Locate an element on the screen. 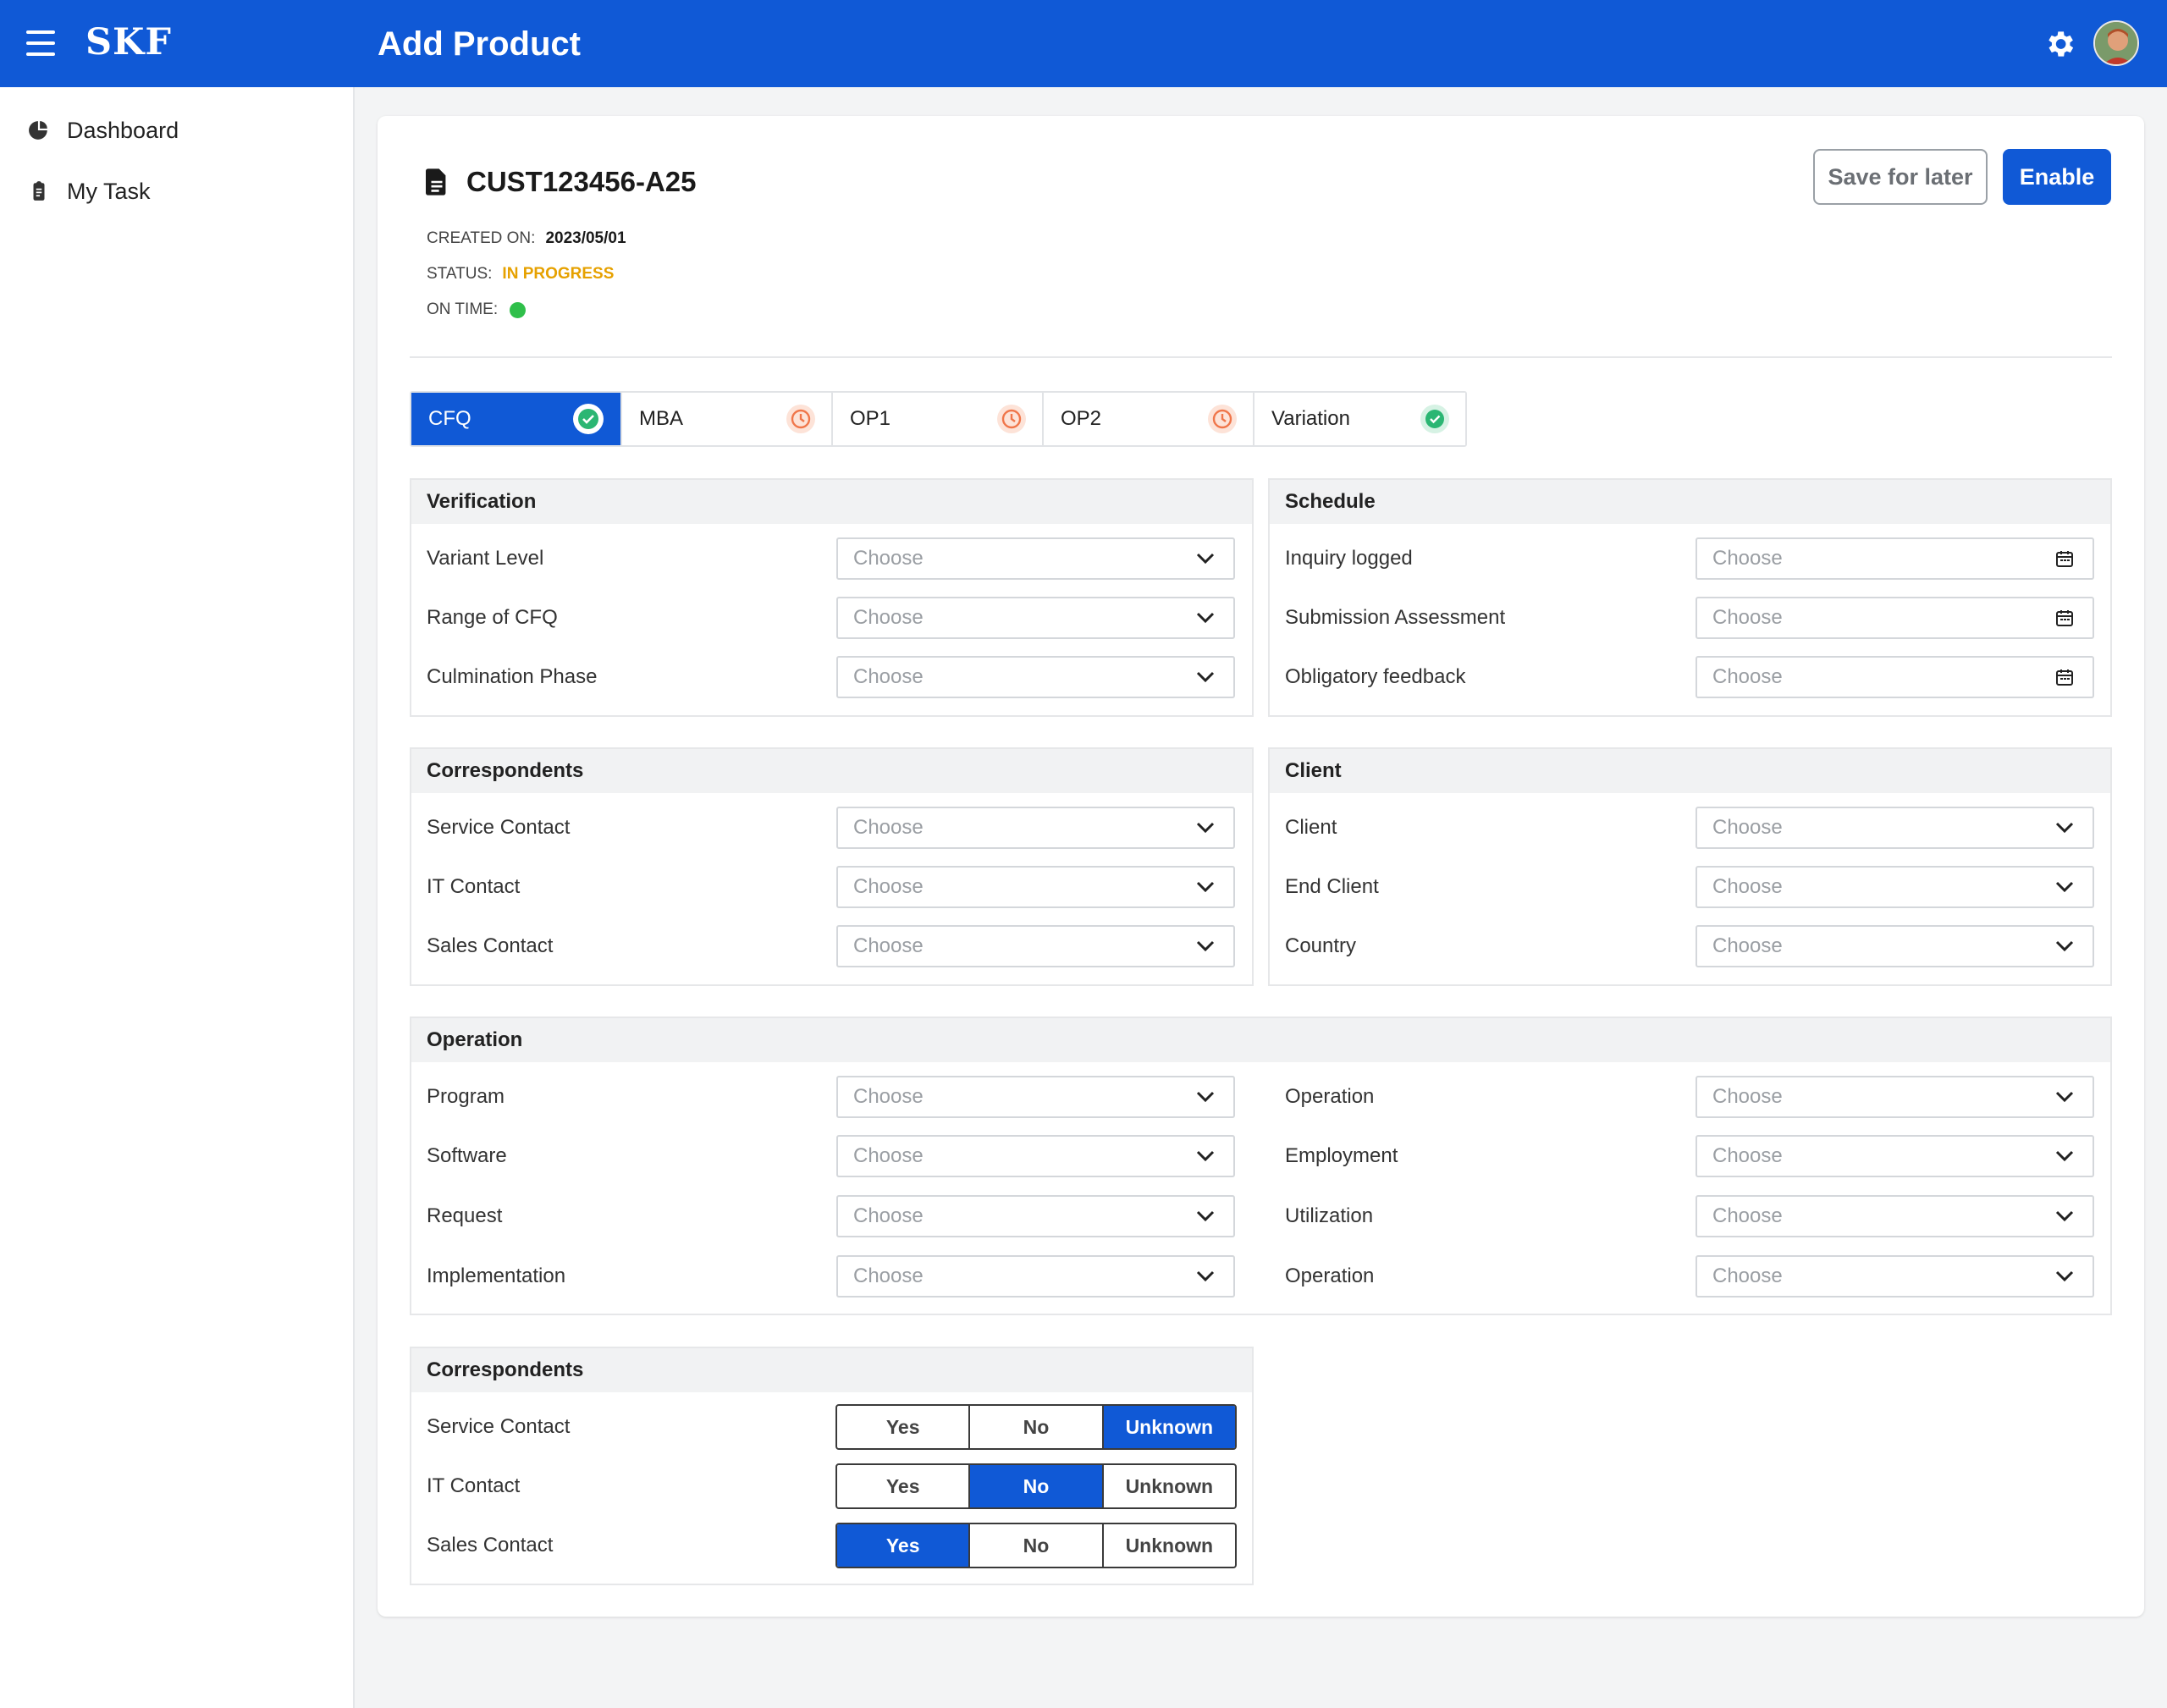 The image size is (2167, 1708). field-label: Implementation is located at coordinates (496, 1275).